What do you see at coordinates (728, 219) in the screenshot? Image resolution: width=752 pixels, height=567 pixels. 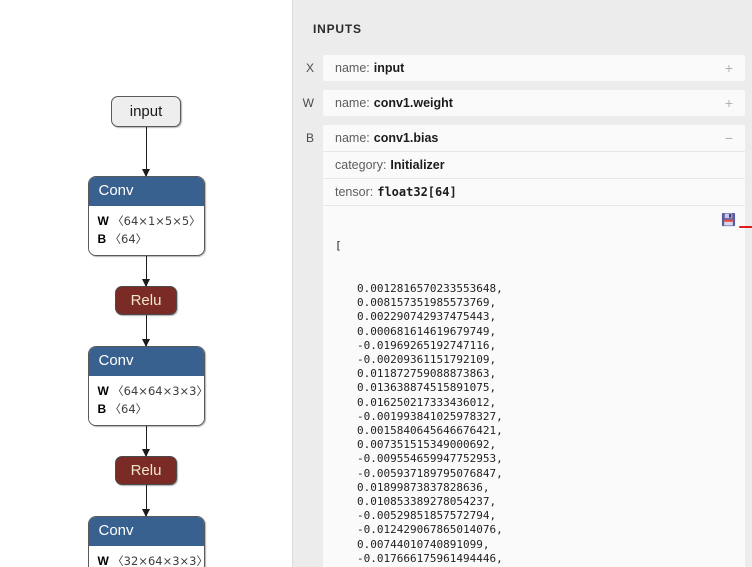 I see `save-tensor-icon` at bounding box center [728, 219].